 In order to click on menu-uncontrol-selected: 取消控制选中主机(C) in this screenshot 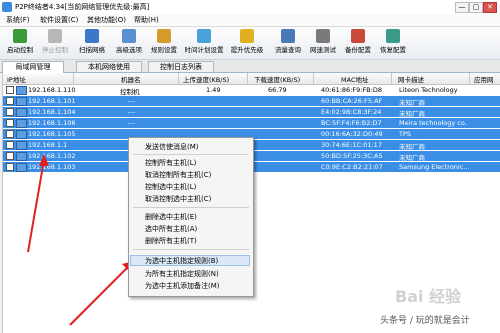, I will do `click(178, 199)`.